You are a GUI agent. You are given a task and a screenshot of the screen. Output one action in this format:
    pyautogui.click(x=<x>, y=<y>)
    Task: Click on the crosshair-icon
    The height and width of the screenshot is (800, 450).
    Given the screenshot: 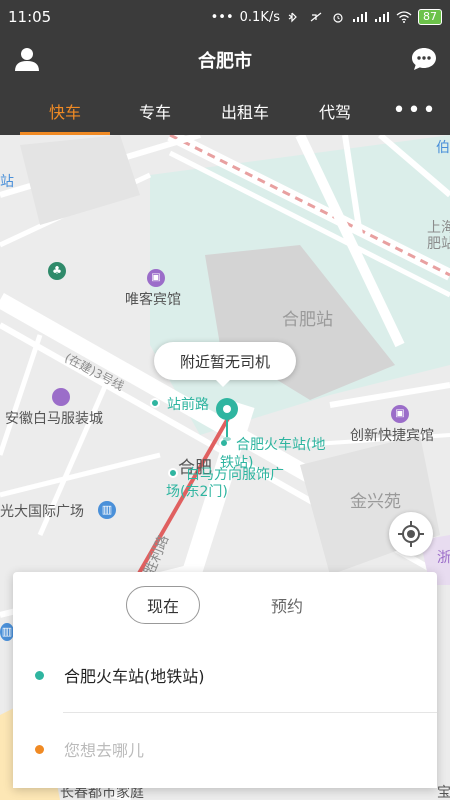 What is the action you would take?
    pyautogui.click(x=411, y=534)
    